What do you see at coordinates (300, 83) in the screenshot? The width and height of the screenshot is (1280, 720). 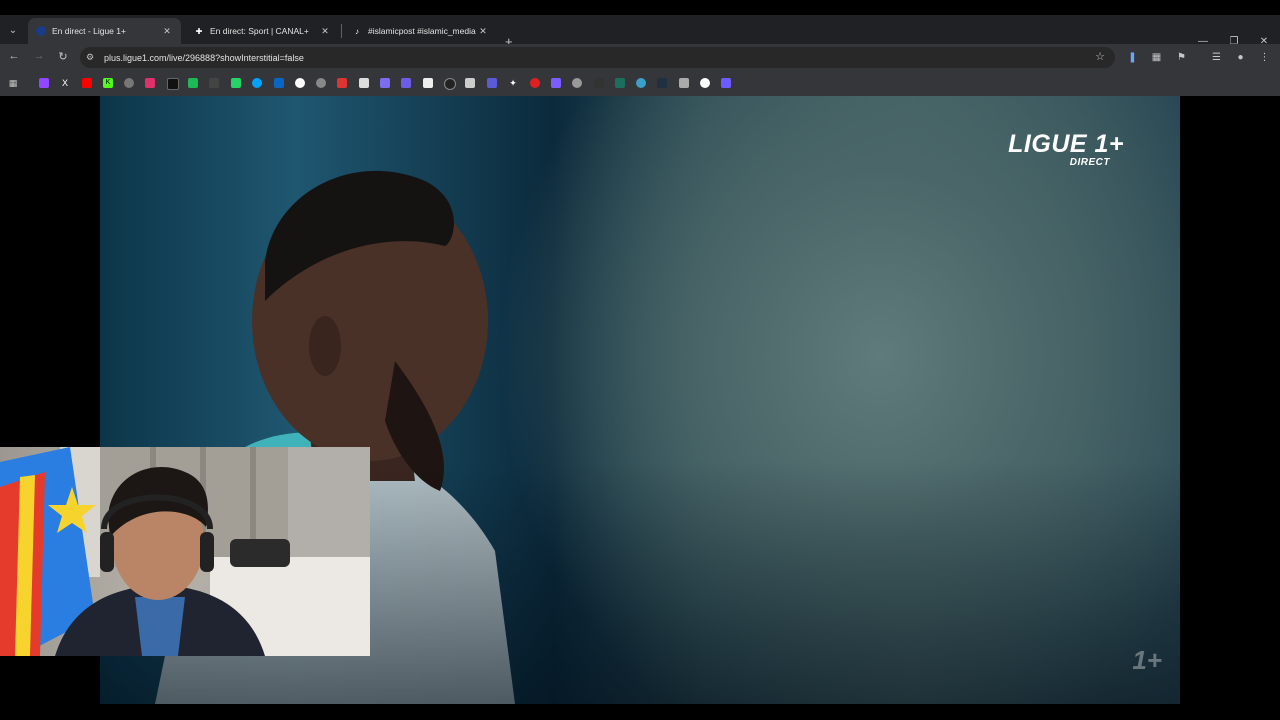 I see `info-bookmark-icon` at bounding box center [300, 83].